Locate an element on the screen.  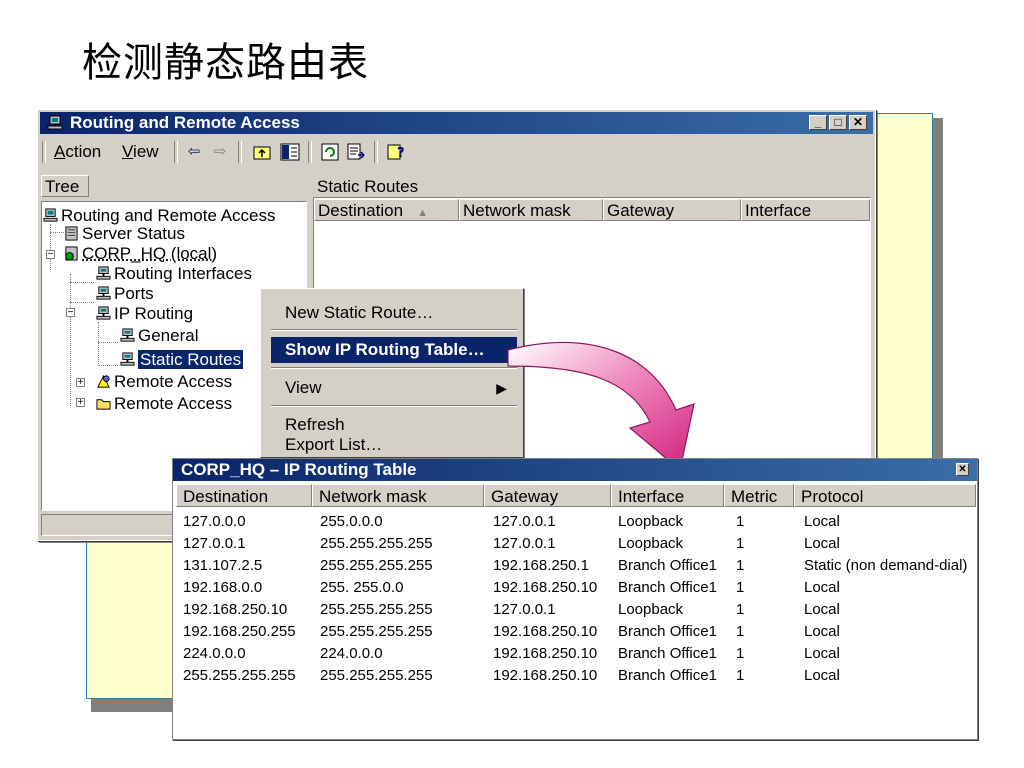
collapse-ip-routing: − is located at coordinates (70, 313).